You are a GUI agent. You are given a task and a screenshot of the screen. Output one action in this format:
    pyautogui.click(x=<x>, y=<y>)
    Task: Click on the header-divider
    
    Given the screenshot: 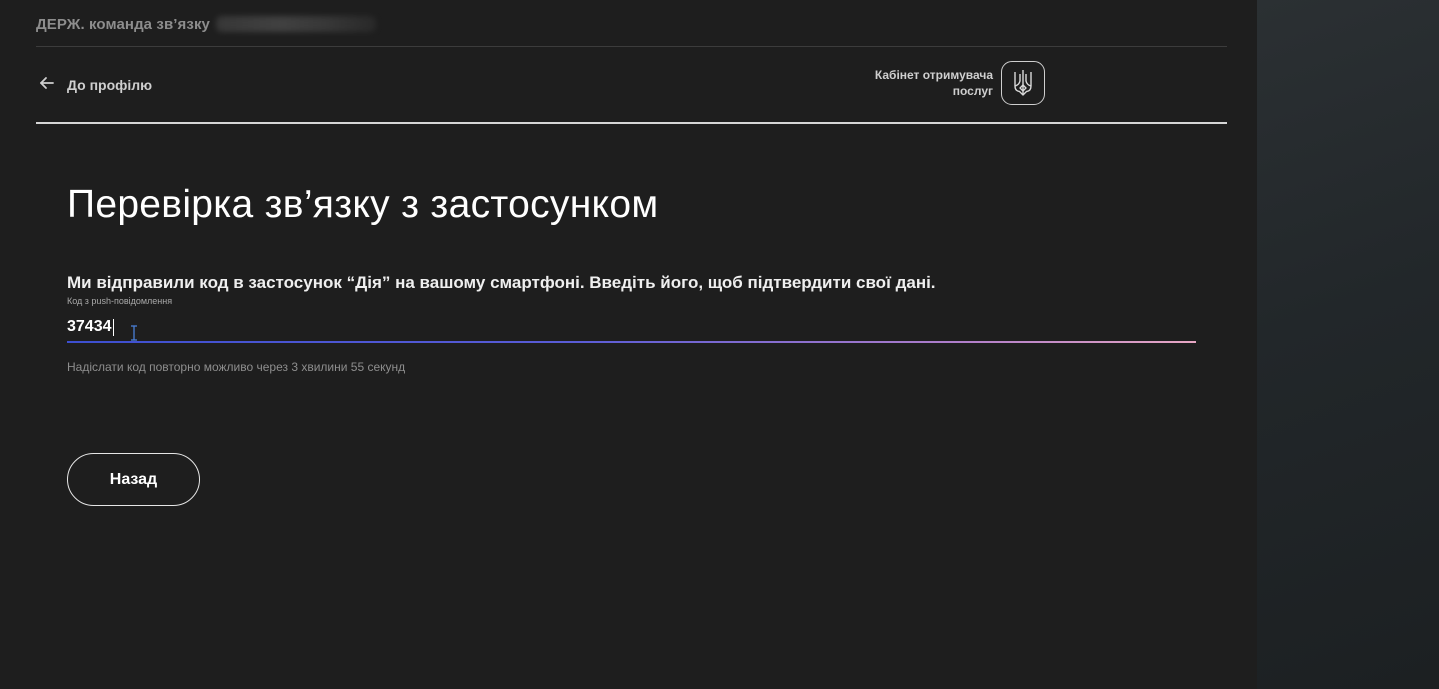 What is the action you would take?
    pyautogui.click(x=631, y=123)
    